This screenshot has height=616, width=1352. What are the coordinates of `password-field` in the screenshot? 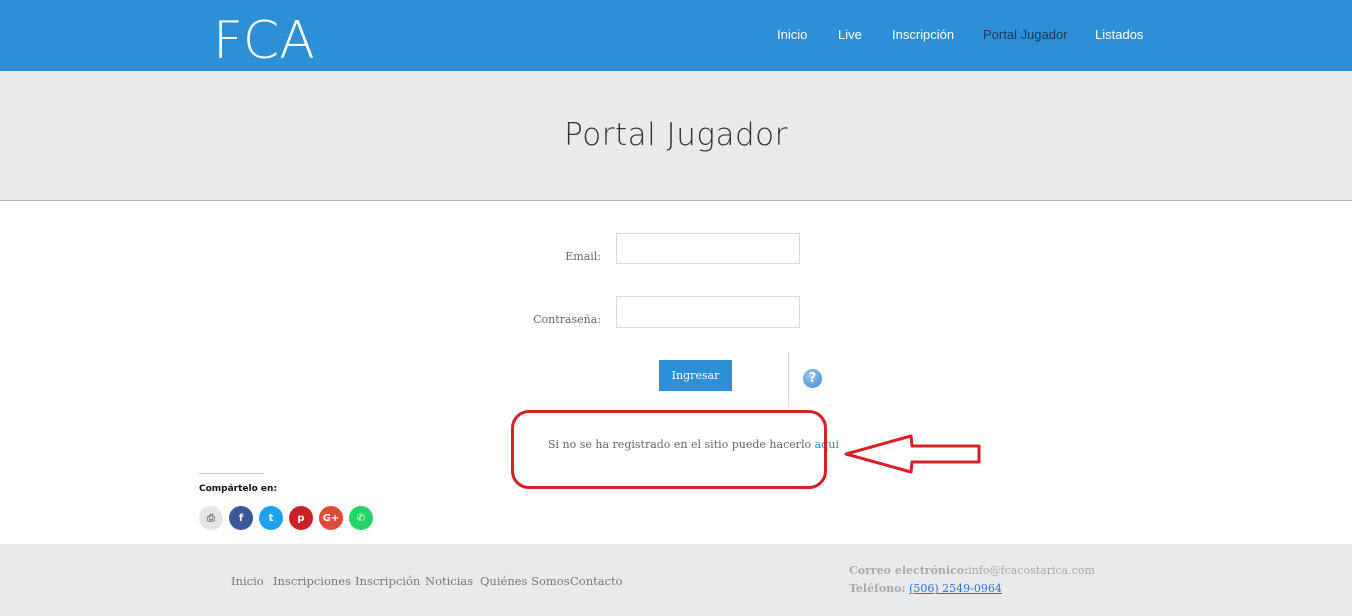 It's located at (708, 312).